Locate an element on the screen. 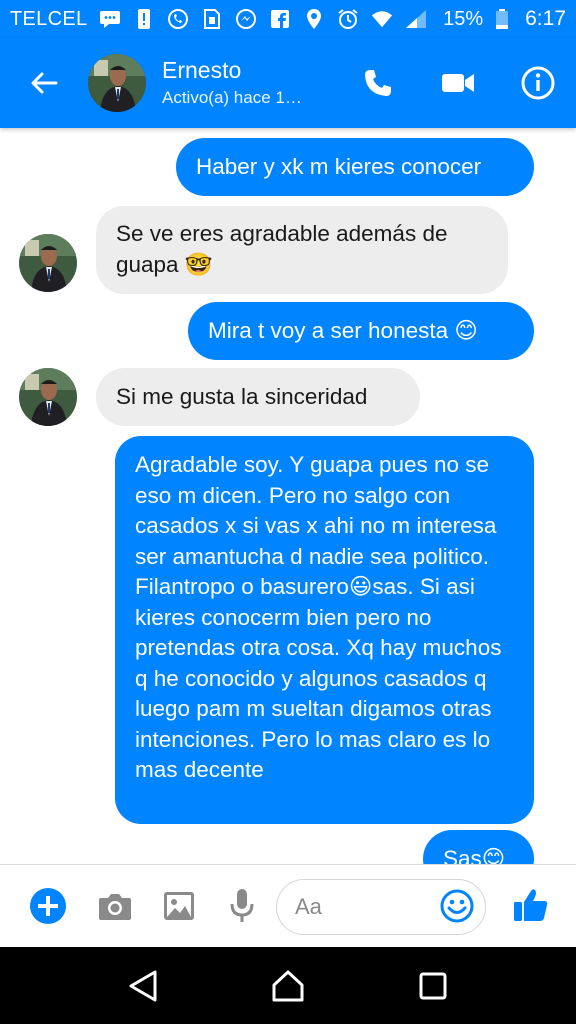 This screenshot has height=1024, width=576. phone-icon is located at coordinates (378, 83).